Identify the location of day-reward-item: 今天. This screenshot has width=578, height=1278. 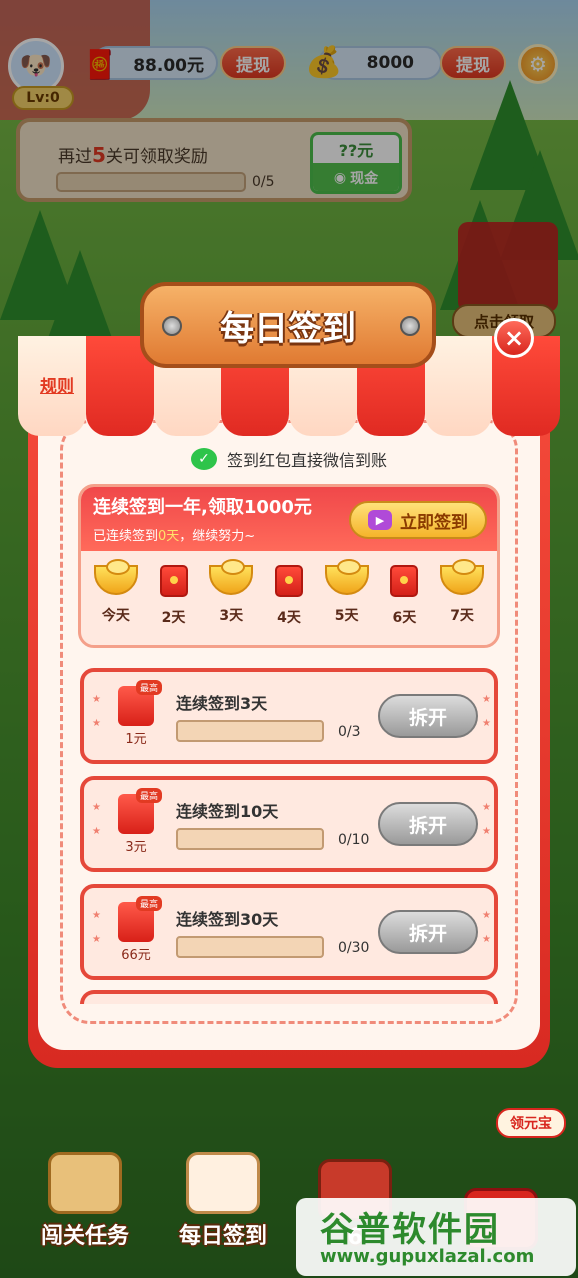
(116, 593).